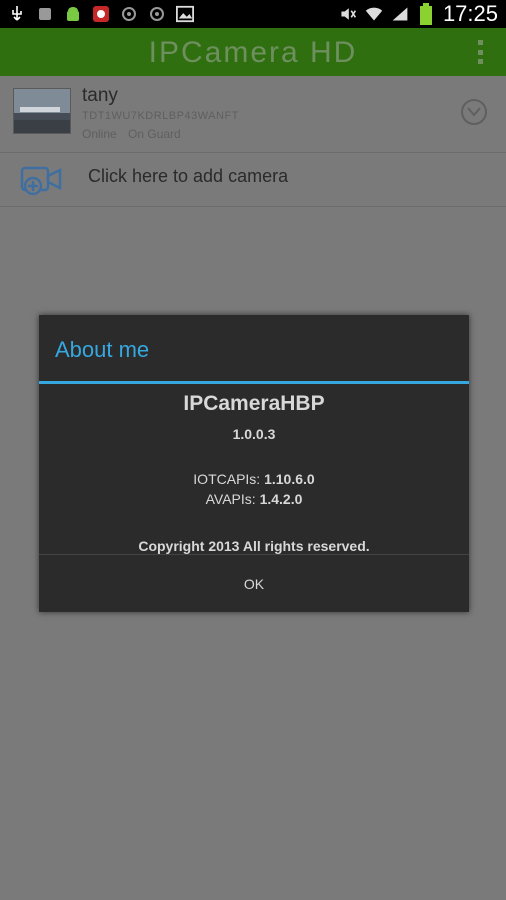  I want to click on dialog-av-line: AVAPIs: 1.4.2.0, so click(254, 499).